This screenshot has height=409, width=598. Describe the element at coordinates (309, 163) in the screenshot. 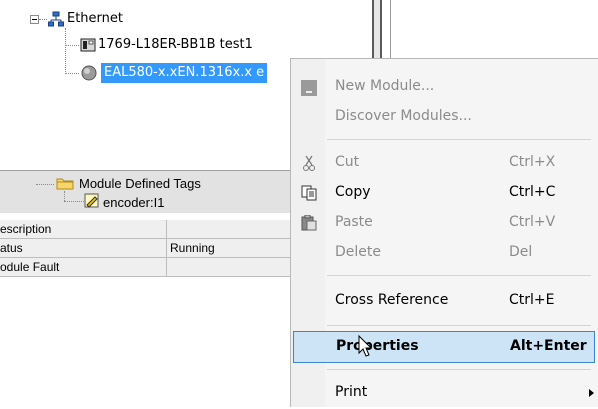

I see `scissors-icon` at that location.